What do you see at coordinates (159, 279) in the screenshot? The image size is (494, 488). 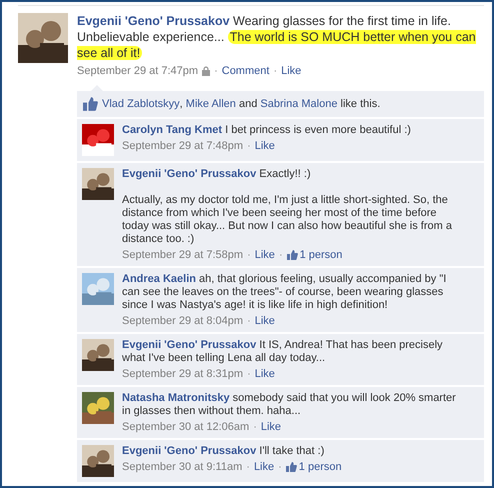 I see `author-link: Andrea Kaelin` at bounding box center [159, 279].